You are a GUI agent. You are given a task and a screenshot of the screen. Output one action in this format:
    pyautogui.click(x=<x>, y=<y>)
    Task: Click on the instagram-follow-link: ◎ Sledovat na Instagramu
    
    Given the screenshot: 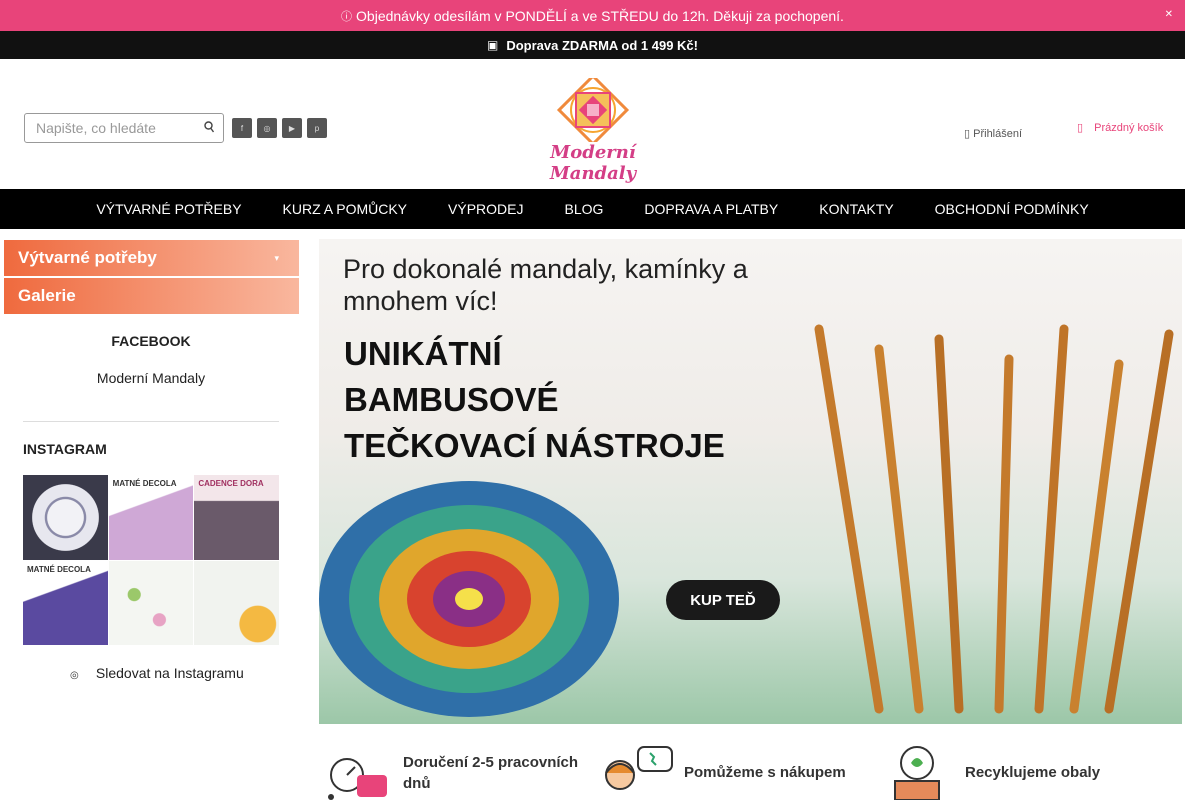 What is the action you would take?
    pyautogui.click(x=157, y=673)
    